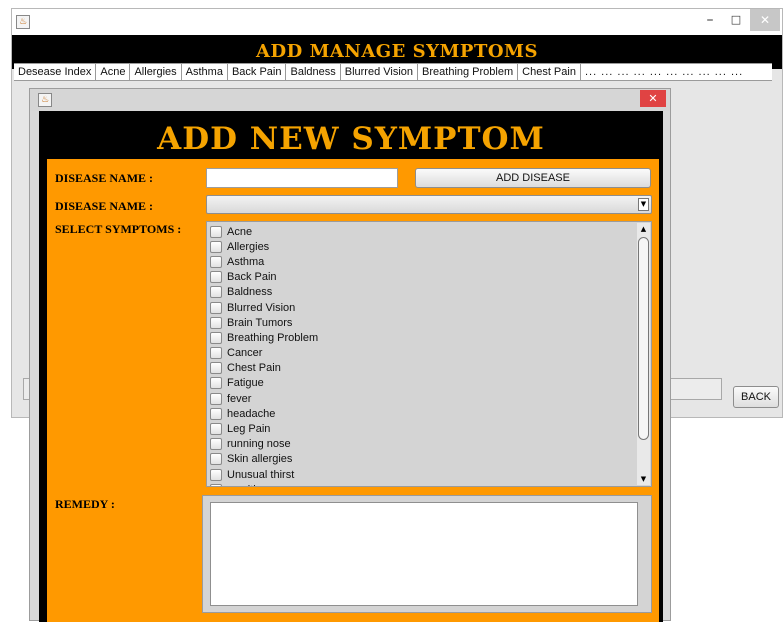 This screenshot has height=622, width=783. What do you see at coordinates (420, 322) in the screenshot?
I see `symptom-checkbox-row: Brain Tumors` at bounding box center [420, 322].